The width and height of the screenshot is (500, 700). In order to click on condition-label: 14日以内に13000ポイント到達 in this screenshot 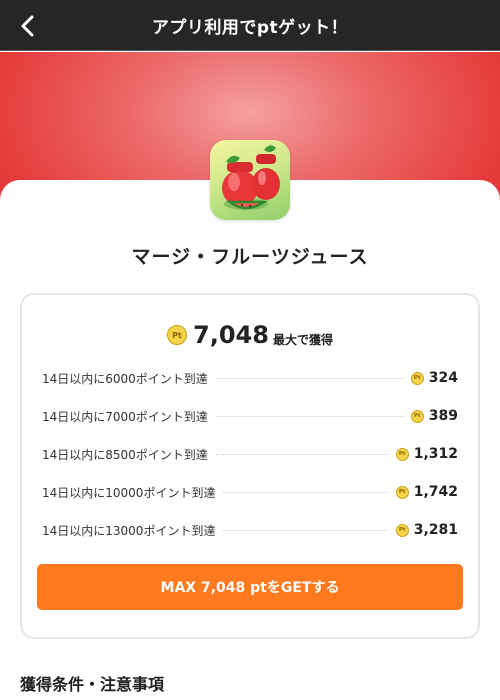, I will do `click(129, 530)`.